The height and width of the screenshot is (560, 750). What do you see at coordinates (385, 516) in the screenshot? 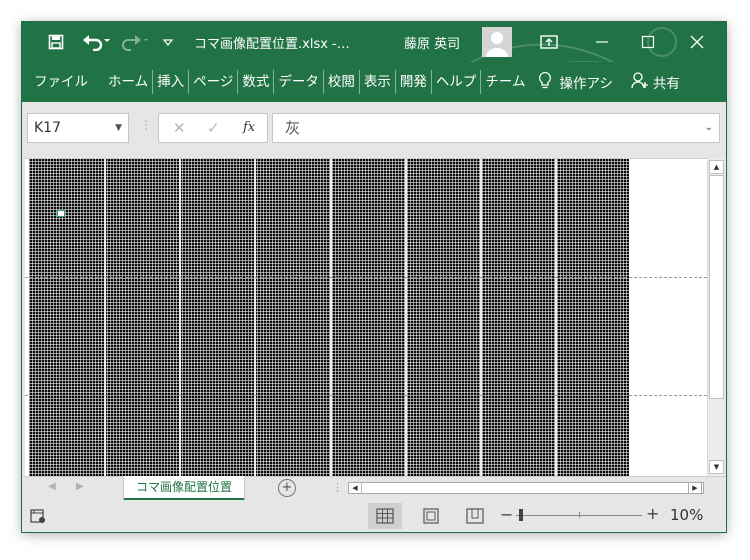
I see `normal-view-icon` at bounding box center [385, 516].